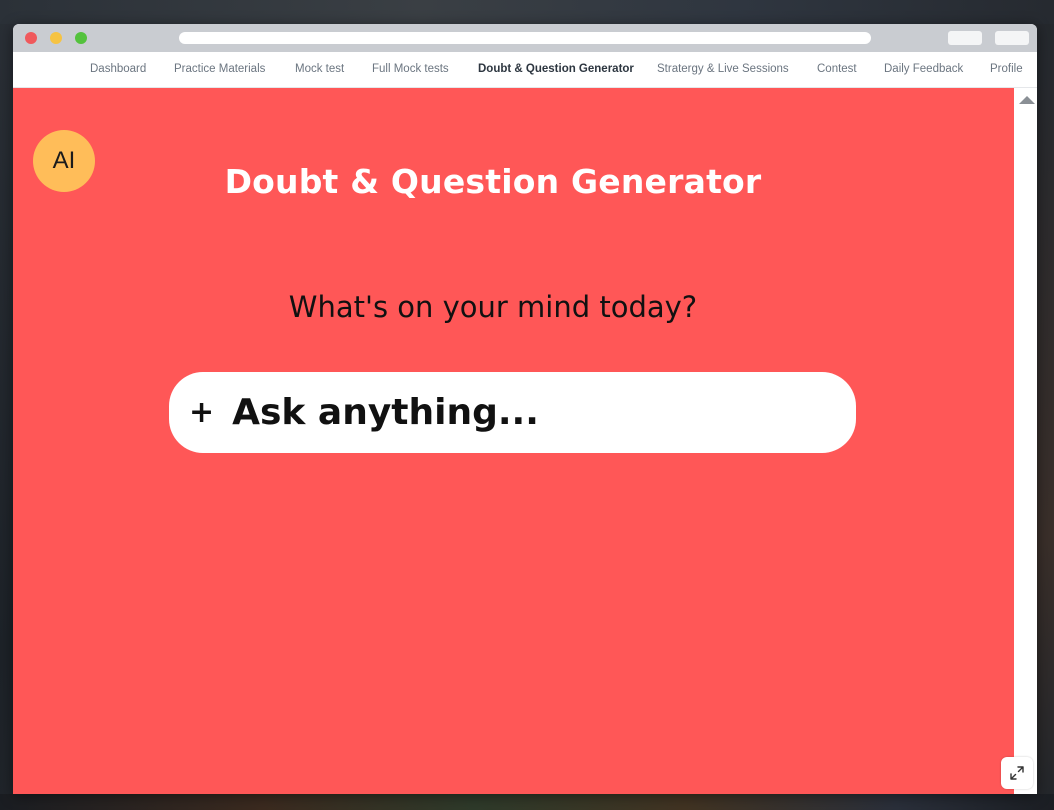  I want to click on ask-input, so click(522, 412).